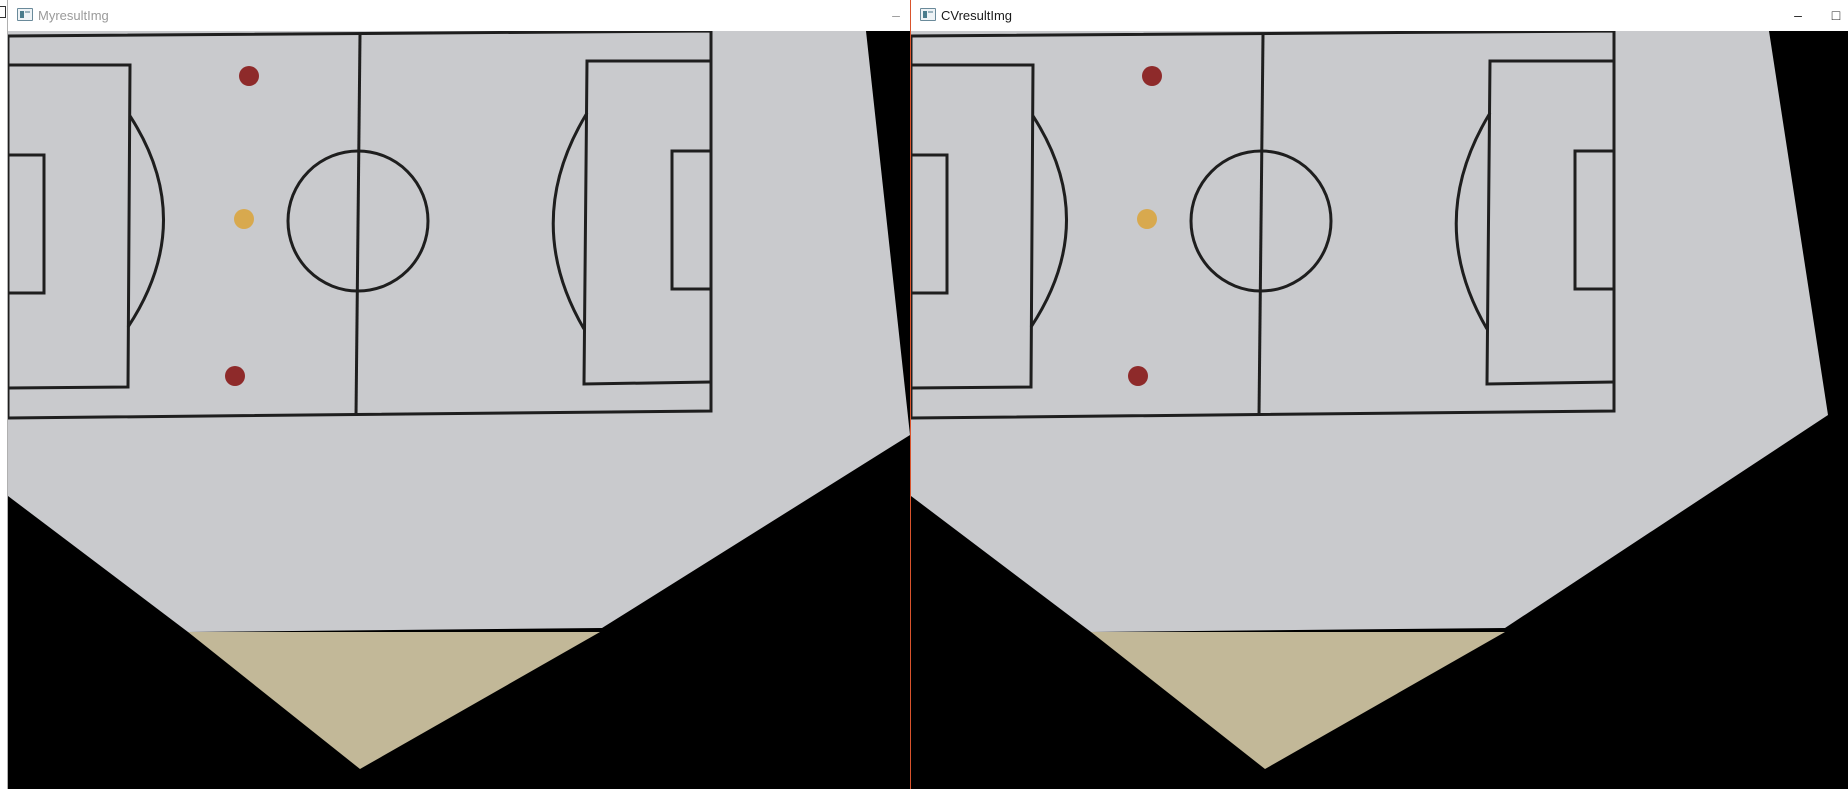 Image resolution: width=1848 pixels, height=789 pixels. I want to click on background-window-edge, so click(4, 394).